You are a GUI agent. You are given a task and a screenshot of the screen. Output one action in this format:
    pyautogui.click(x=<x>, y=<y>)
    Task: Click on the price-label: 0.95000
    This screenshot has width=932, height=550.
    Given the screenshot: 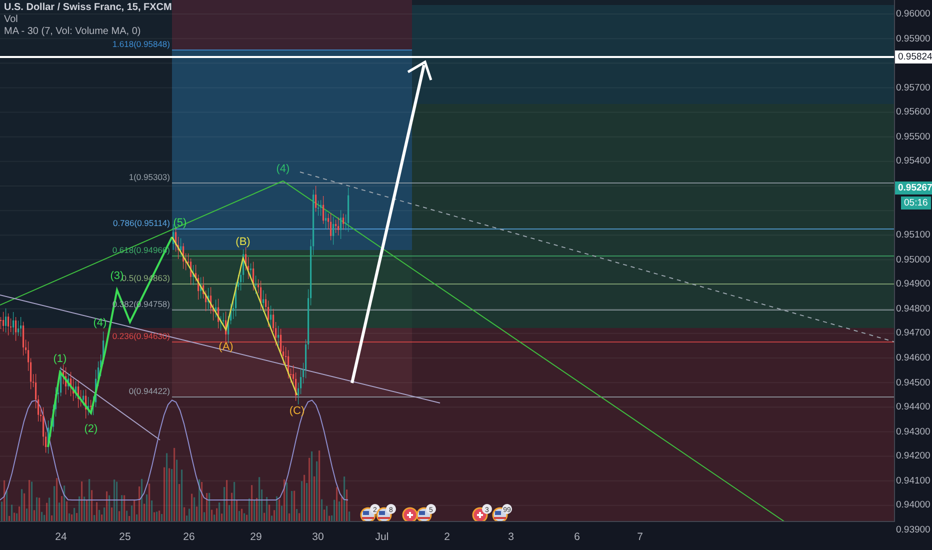 What is the action you would take?
    pyautogui.click(x=913, y=260)
    